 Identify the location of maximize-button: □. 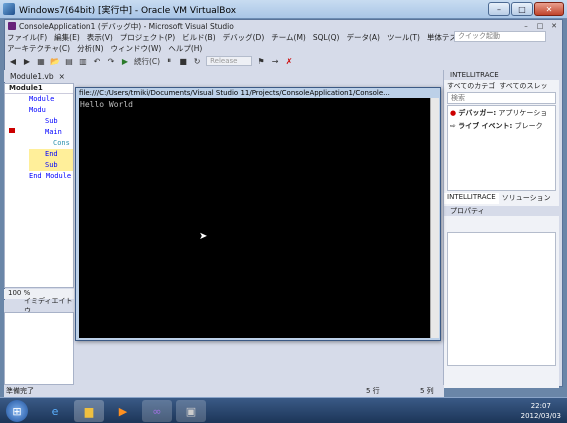
(522, 9).